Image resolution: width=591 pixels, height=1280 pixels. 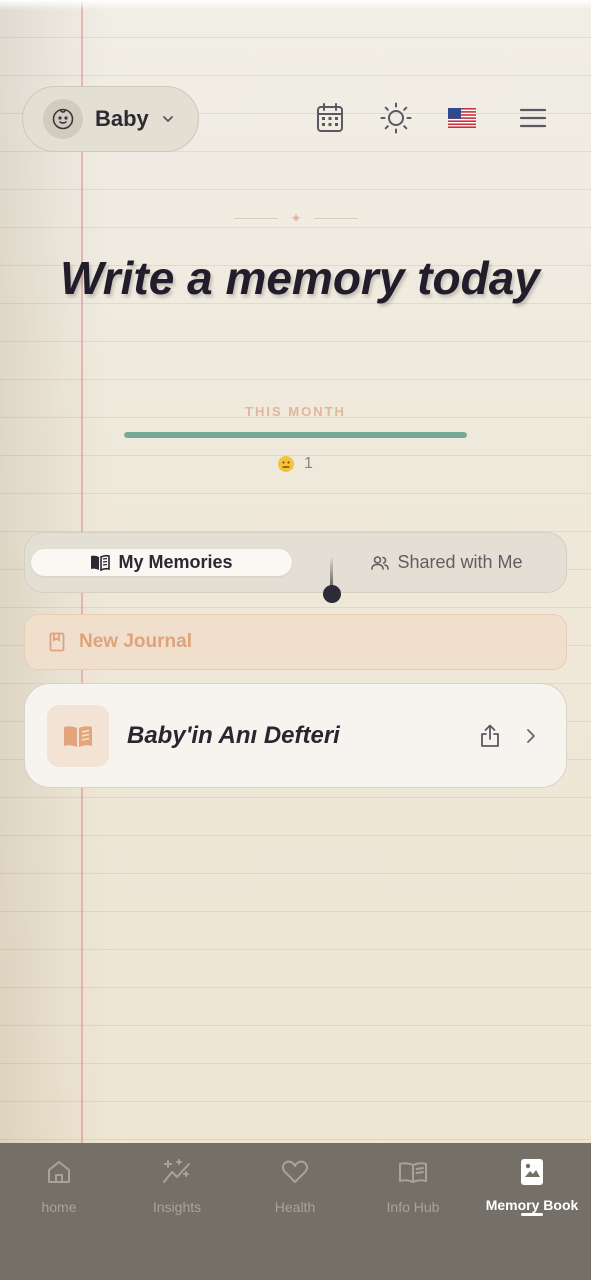 I want to click on notebook-icon, so click(x=57, y=642).